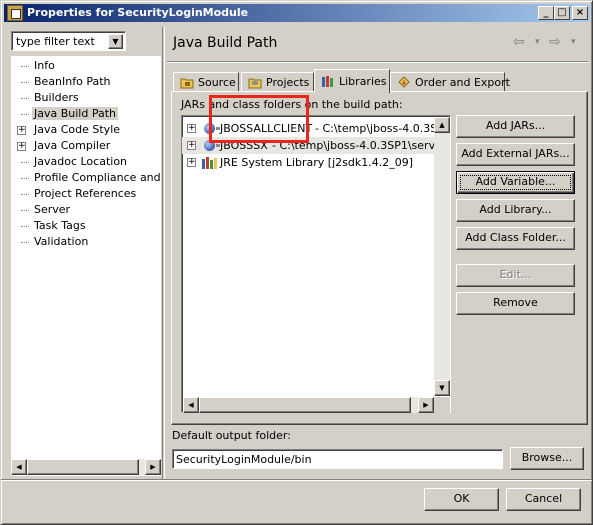 This screenshot has width=593, height=525. I want to click on footer-separator, so click(296, 480).